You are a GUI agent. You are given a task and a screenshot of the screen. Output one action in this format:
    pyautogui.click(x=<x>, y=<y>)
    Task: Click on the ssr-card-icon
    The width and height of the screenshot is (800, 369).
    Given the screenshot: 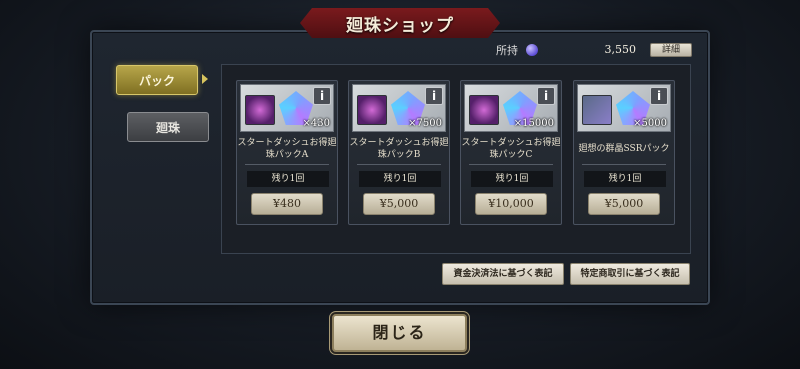 What is the action you would take?
    pyautogui.click(x=597, y=110)
    